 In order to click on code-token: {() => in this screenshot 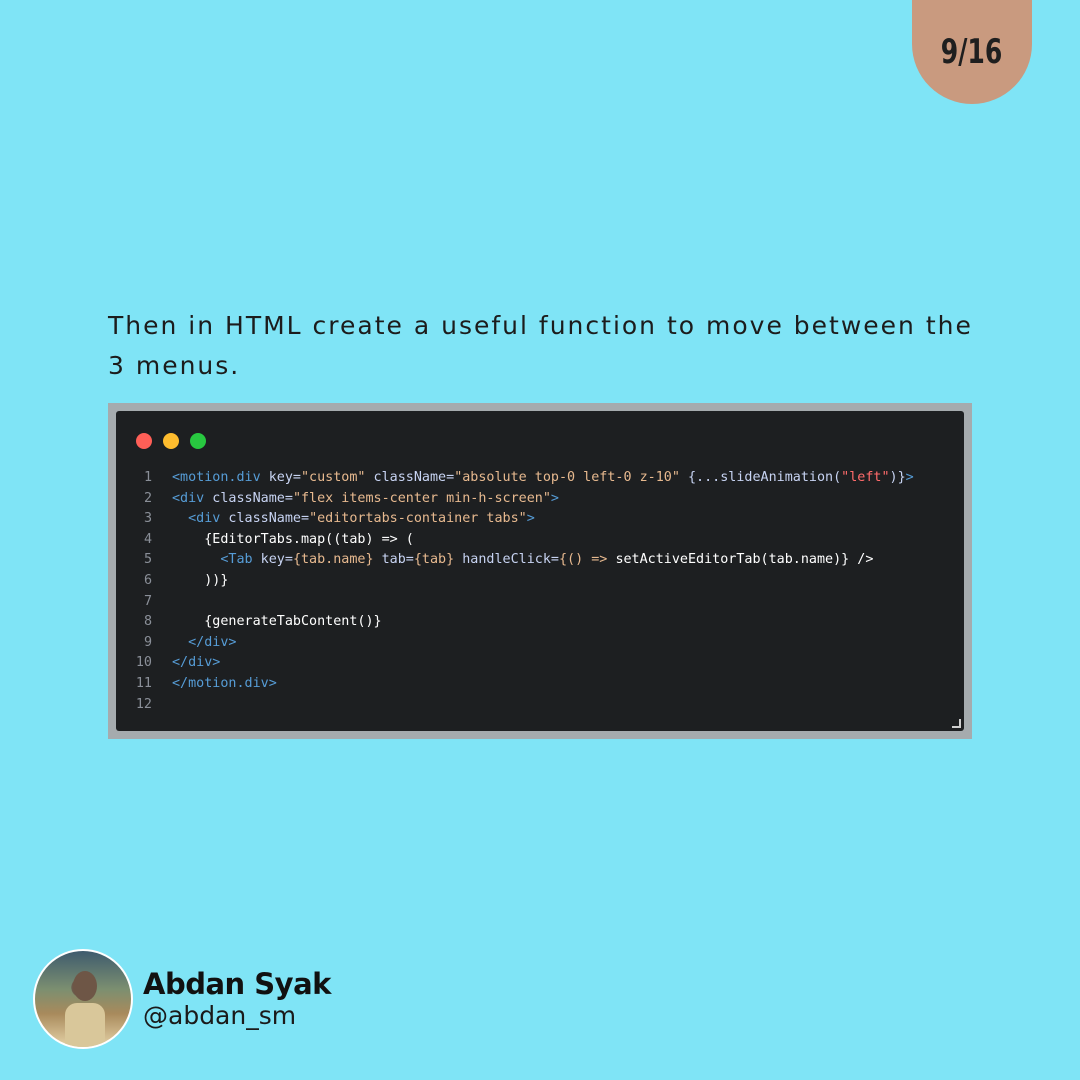, I will do `click(587, 560)`.